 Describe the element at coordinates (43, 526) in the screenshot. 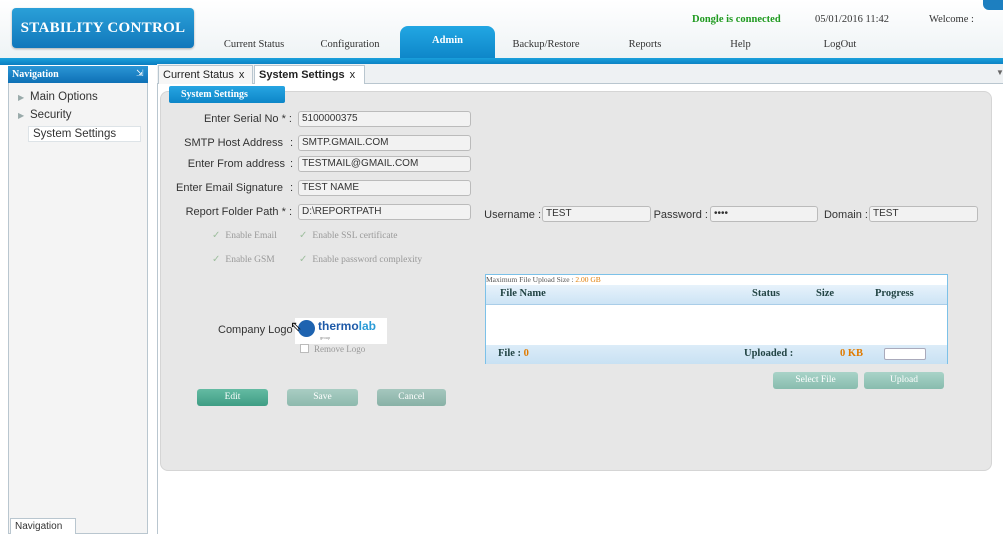

I see `navigation-bottom-tab: Navigation` at that location.